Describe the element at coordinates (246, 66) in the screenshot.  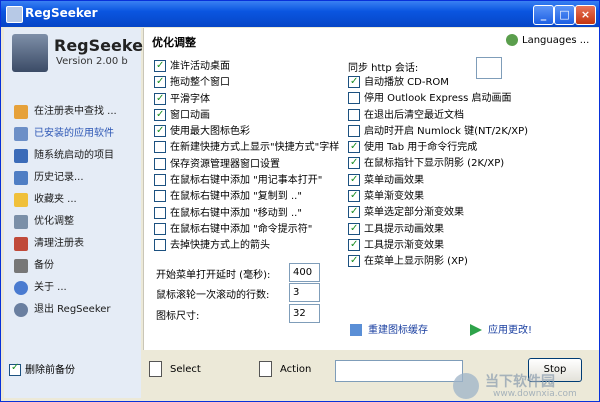
I see `option-active-desktop: 准许活动桌面` at that location.